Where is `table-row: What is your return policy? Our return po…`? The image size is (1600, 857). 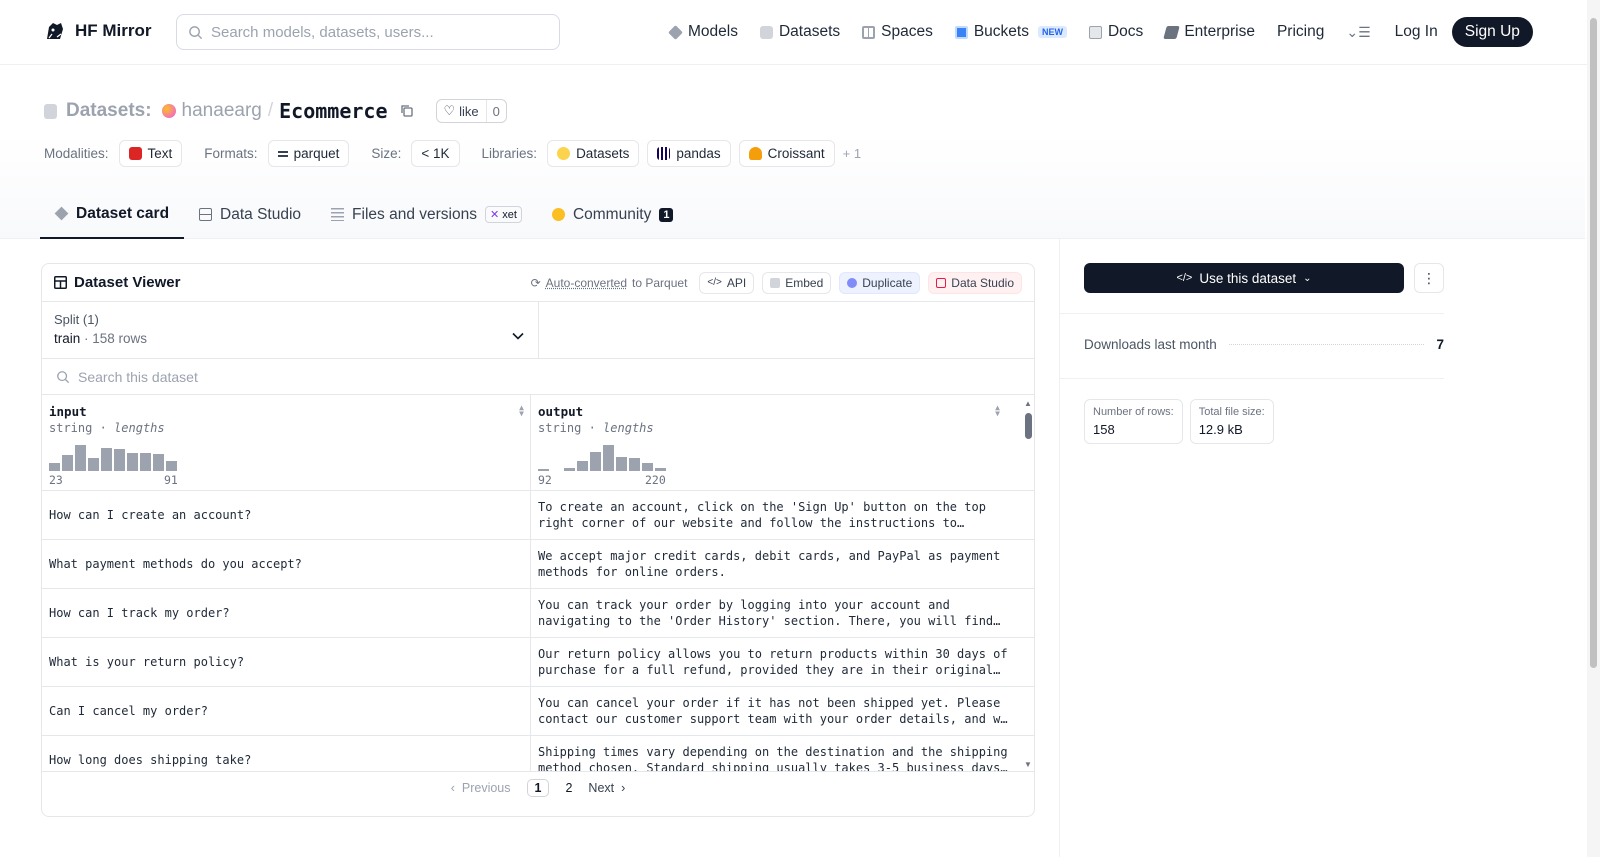
table-row: What is your return policy? Our return po… is located at coordinates (538, 662).